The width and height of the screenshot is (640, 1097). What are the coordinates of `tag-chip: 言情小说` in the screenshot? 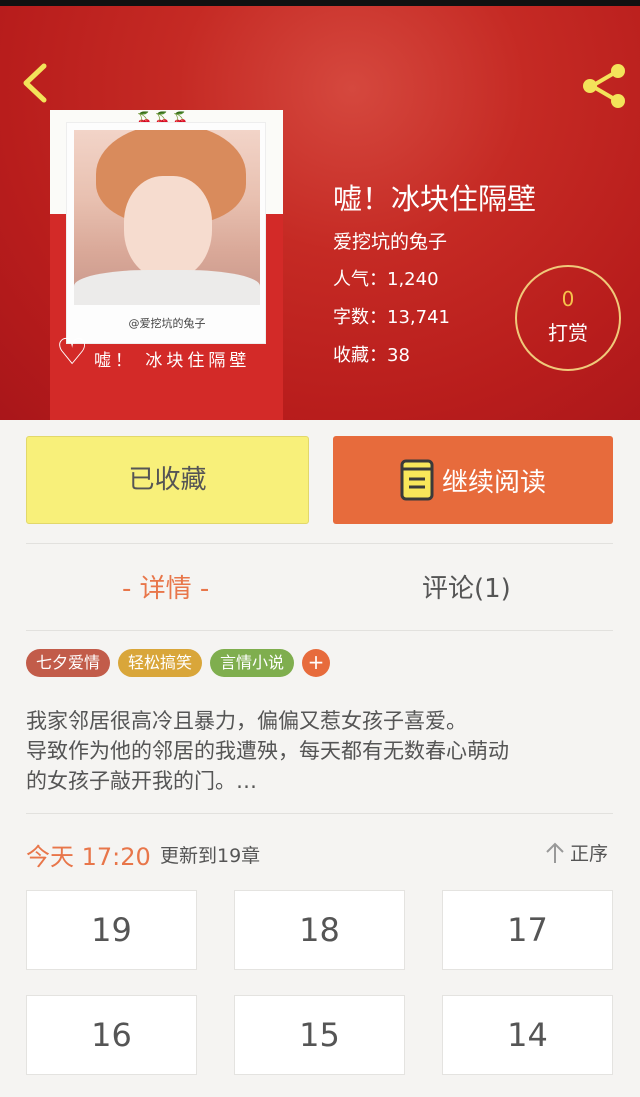 It's located at (252, 663).